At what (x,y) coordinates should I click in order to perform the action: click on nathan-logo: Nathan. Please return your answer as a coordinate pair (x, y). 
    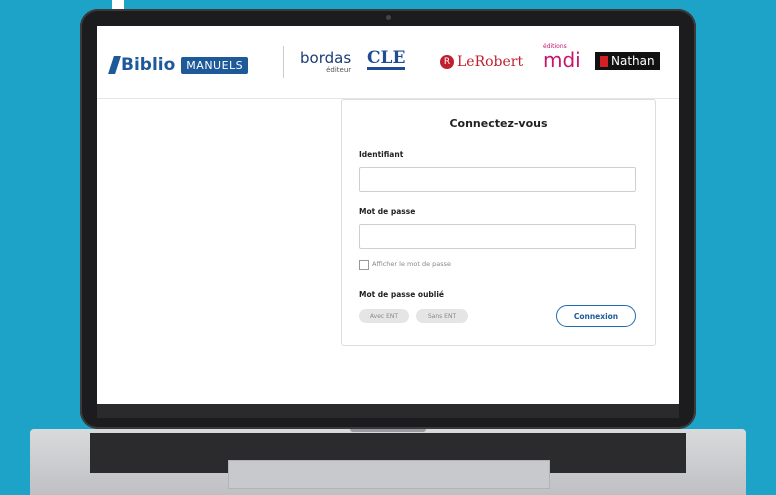
    Looking at the image, I should click on (627, 61).